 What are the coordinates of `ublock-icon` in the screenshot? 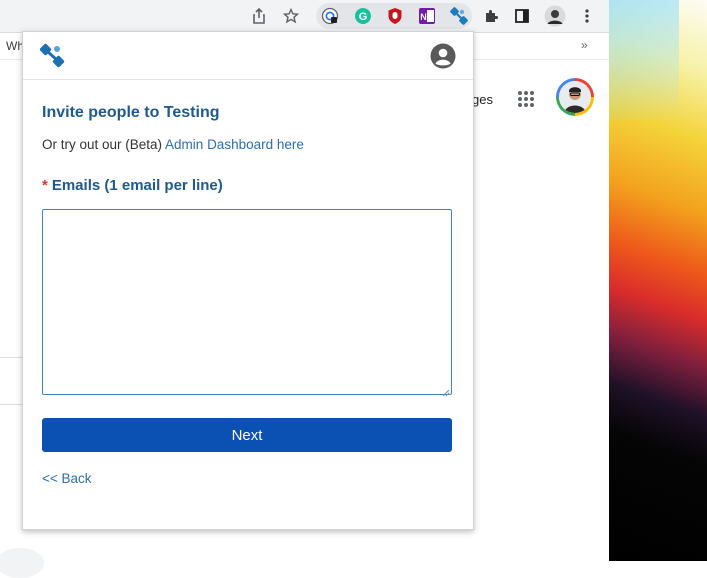 It's located at (395, 16).